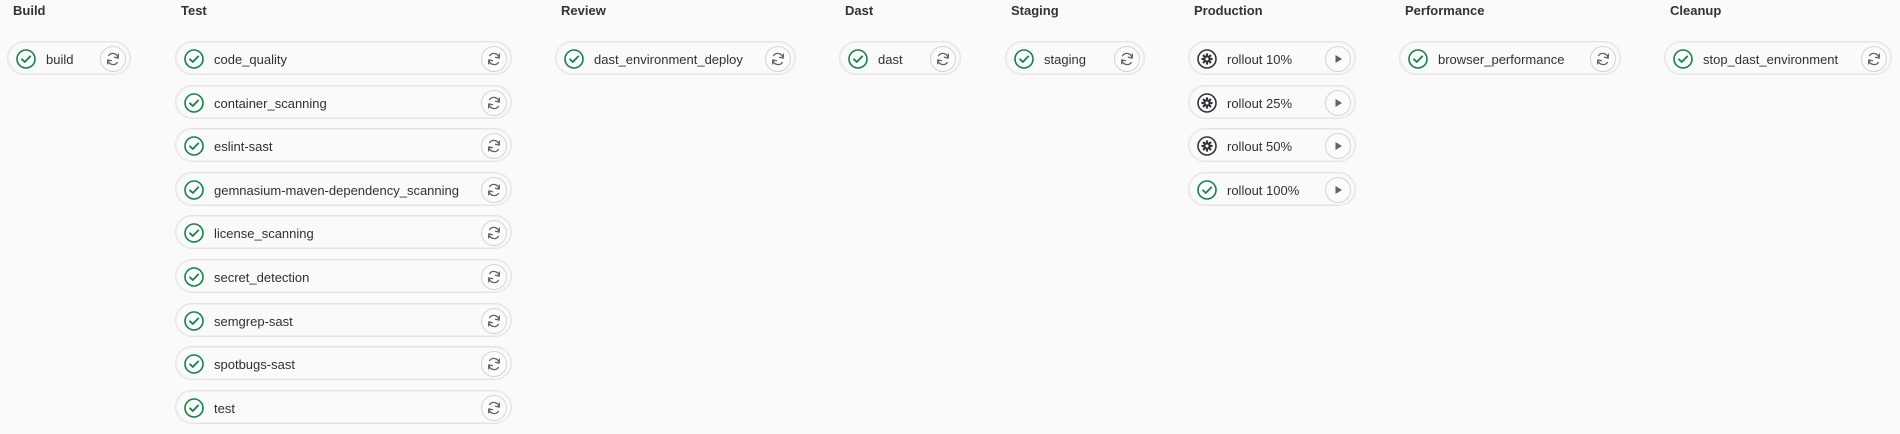 The image size is (1900, 434). What do you see at coordinates (1260, 146) in the screenshot?
I see `job-name: rollout 50%` at bounding box center [1260, 146].